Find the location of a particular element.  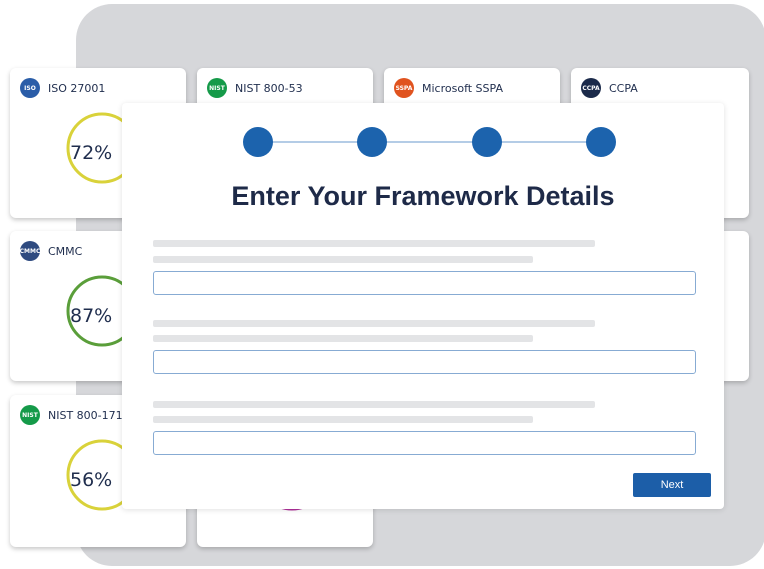

card-header: CMMC CMMC is located at coordinates (51, 251).